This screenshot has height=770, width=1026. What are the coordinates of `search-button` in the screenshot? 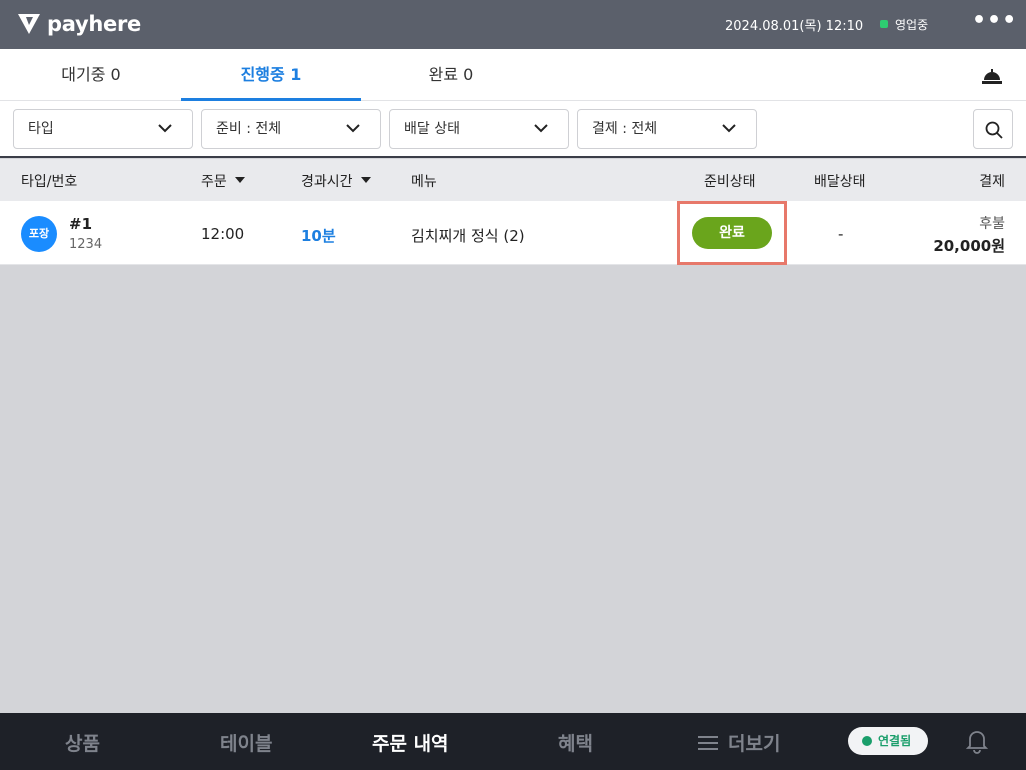 It's located at (993, 129).